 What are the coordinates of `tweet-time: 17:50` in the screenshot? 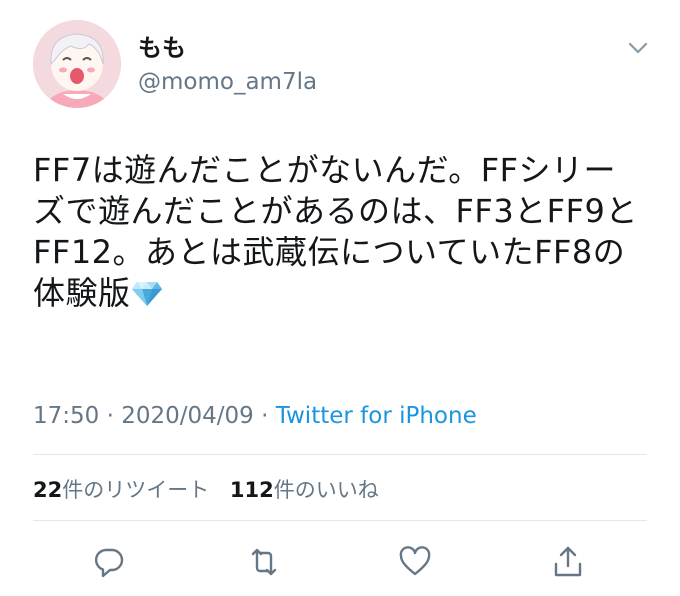 It's located at (66, 416).